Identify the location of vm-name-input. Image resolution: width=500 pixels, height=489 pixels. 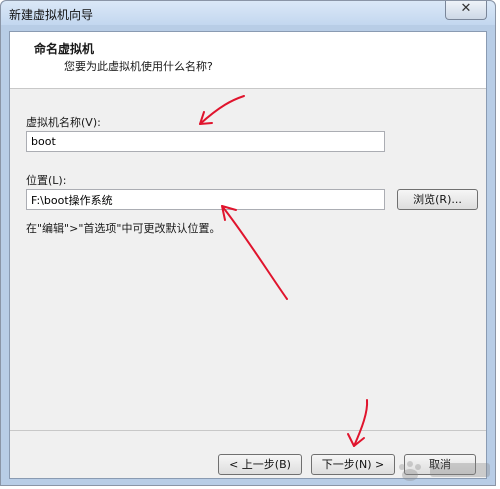
(205, 141).